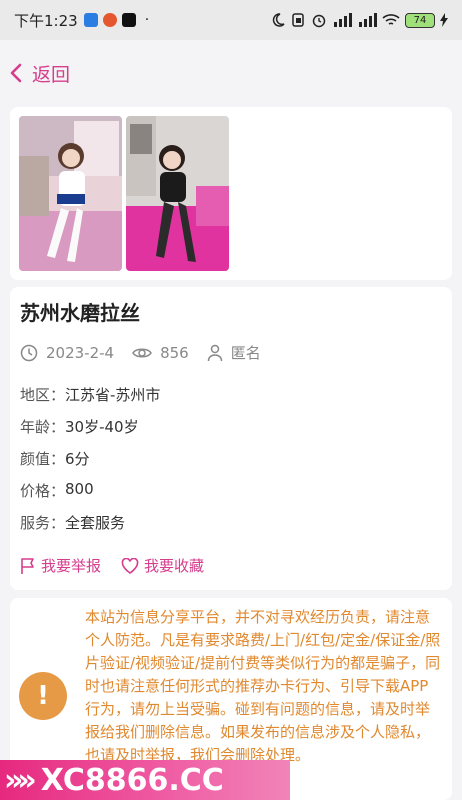 This screenshot has width=462, height=800. What do you see at coordinates (20, 780) in the screenshot?
I see `watermark-chevrons: »»` at bounding box center [20, 780].